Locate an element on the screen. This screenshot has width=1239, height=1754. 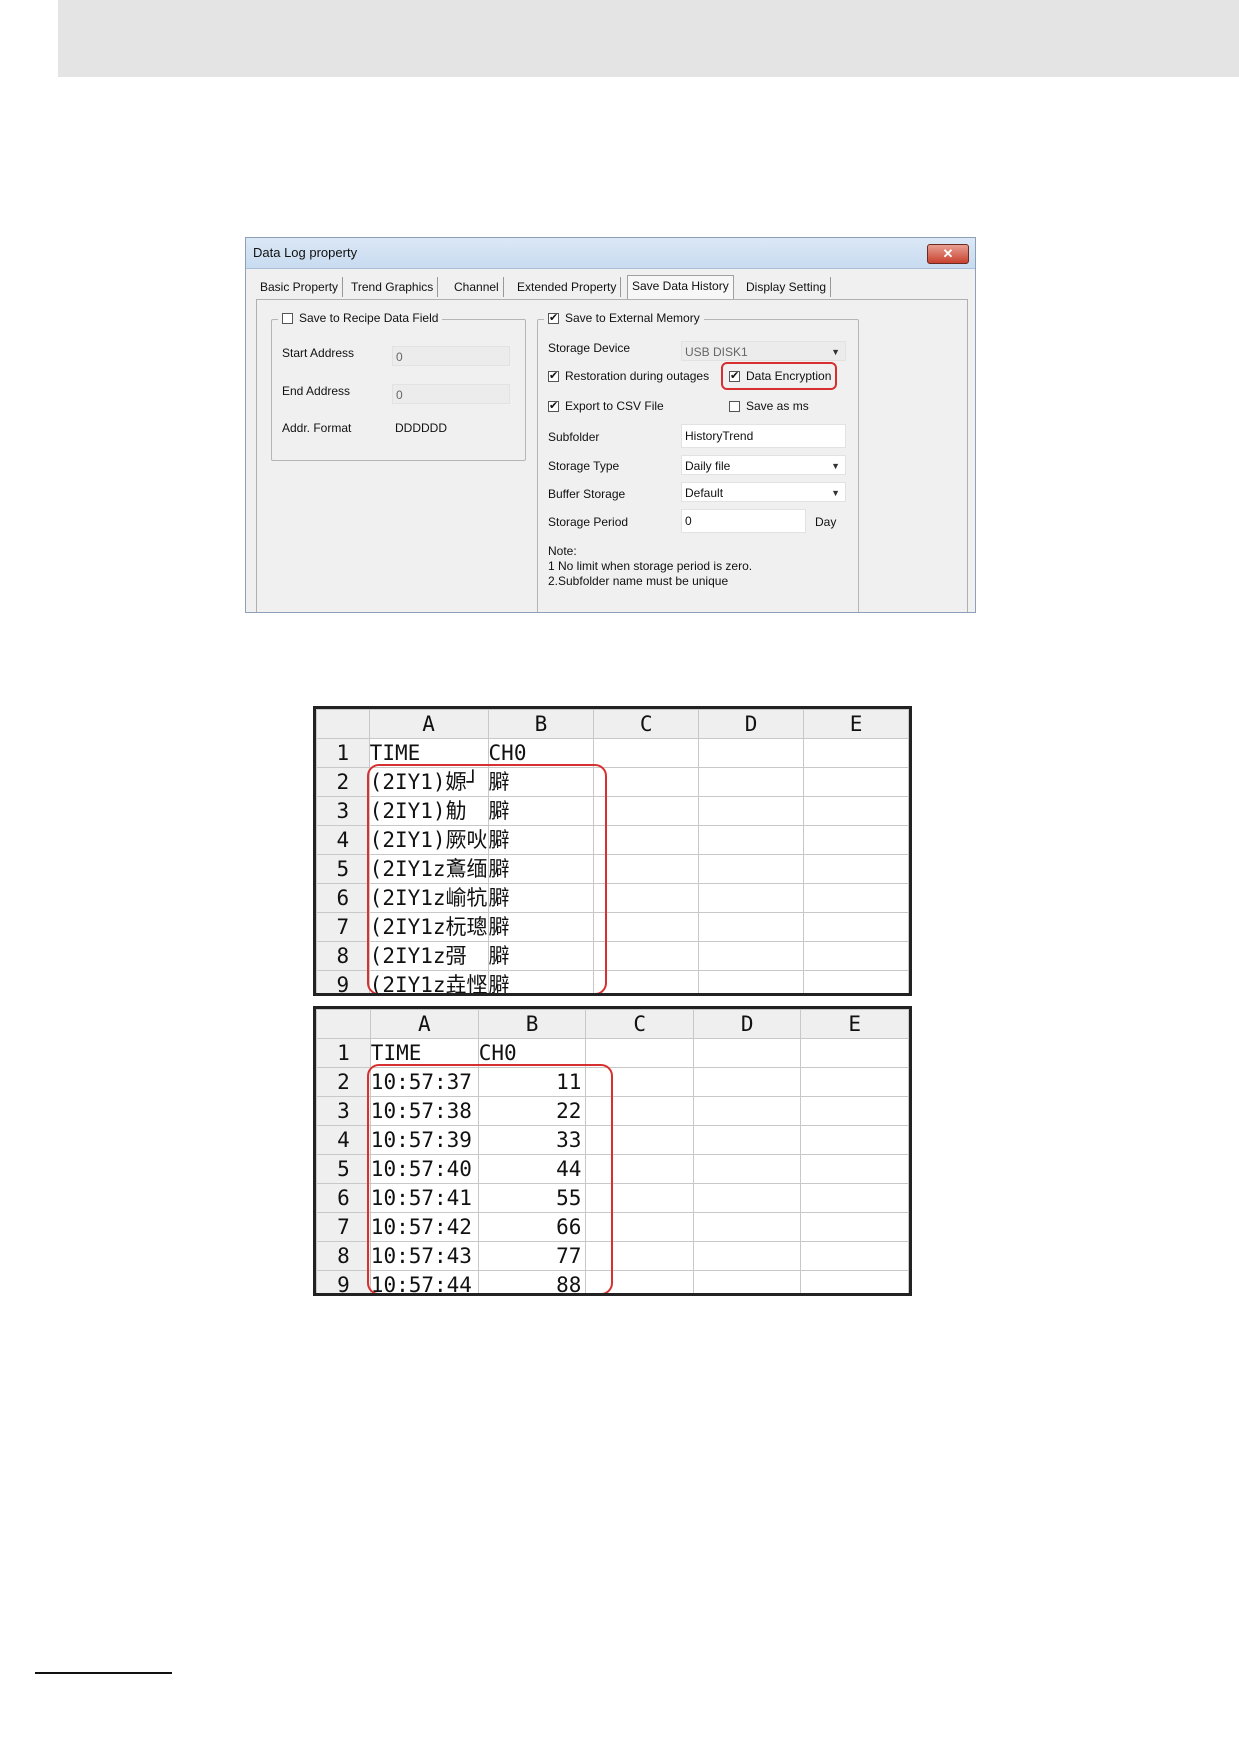
save-as-ms-row: Save as ms is located at coordinates (769, 406).